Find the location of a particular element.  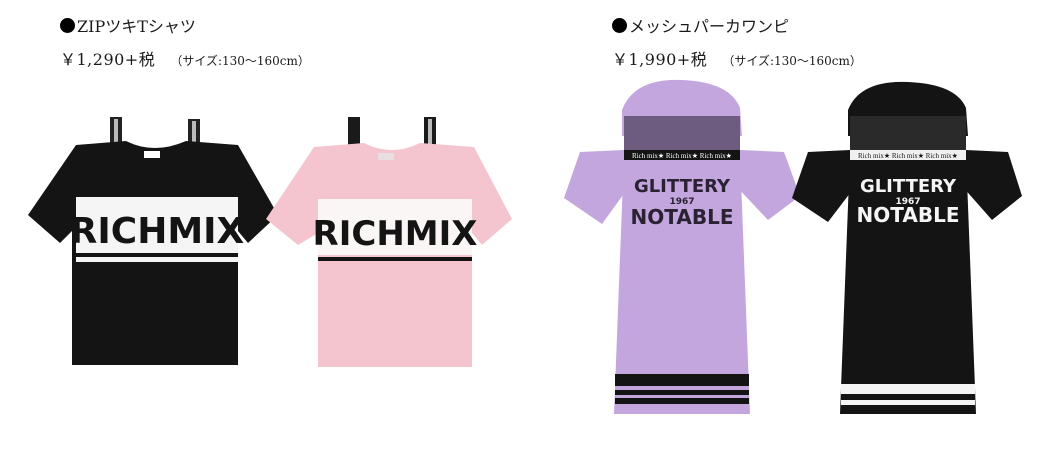

product-title: メッシュパーカワンピ is located at coordinates (700, 25).